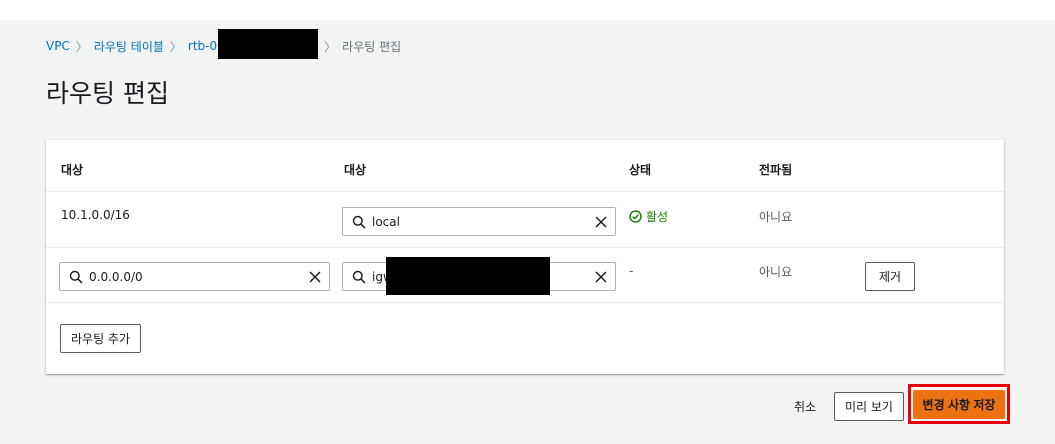 The image size is (1055, 444). What do you see at coordinates (372, 46) in the screenshot?
I see `breadcrumb-current: 라우팅 편집` at bounding box center [372, 46].